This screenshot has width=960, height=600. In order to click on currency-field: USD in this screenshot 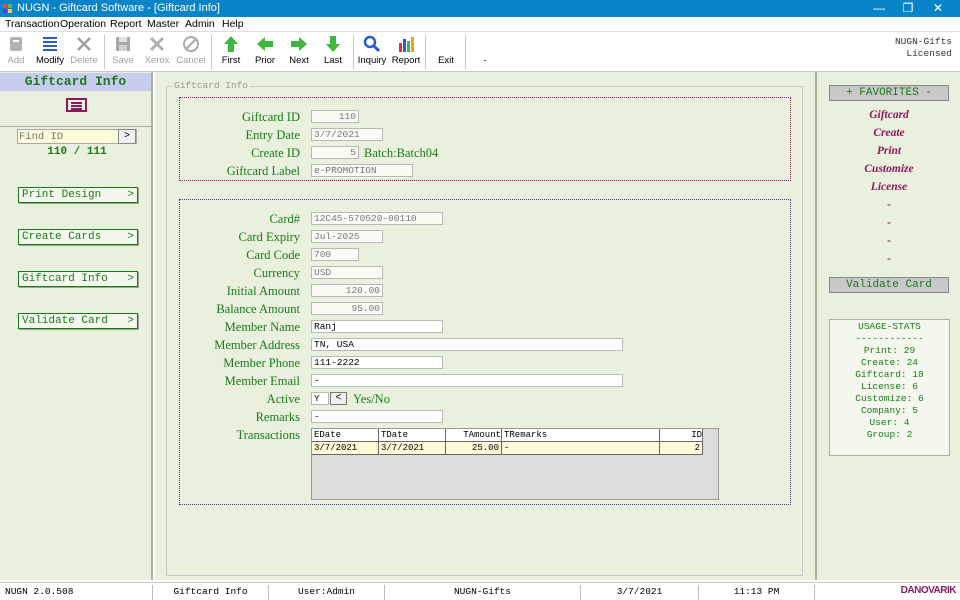, I will do `click(347, 272)`.